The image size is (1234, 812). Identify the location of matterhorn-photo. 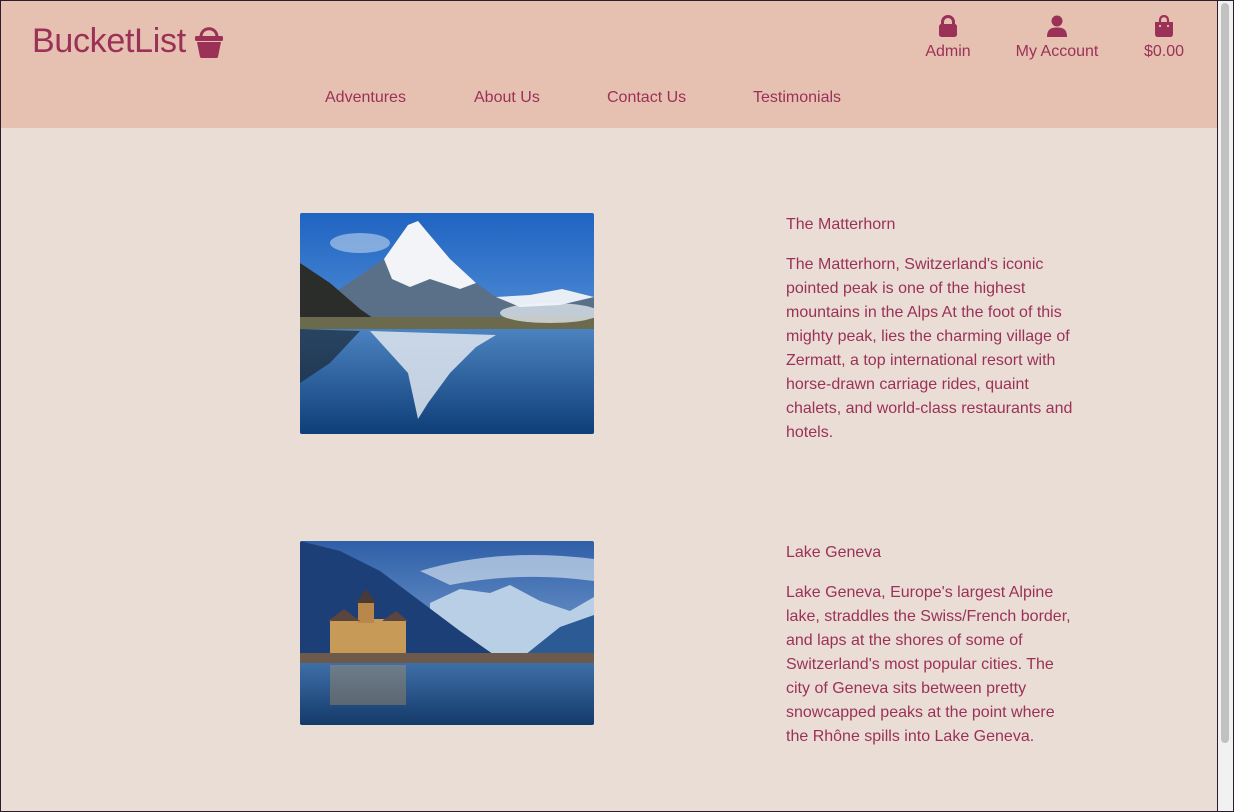
(447, 323).